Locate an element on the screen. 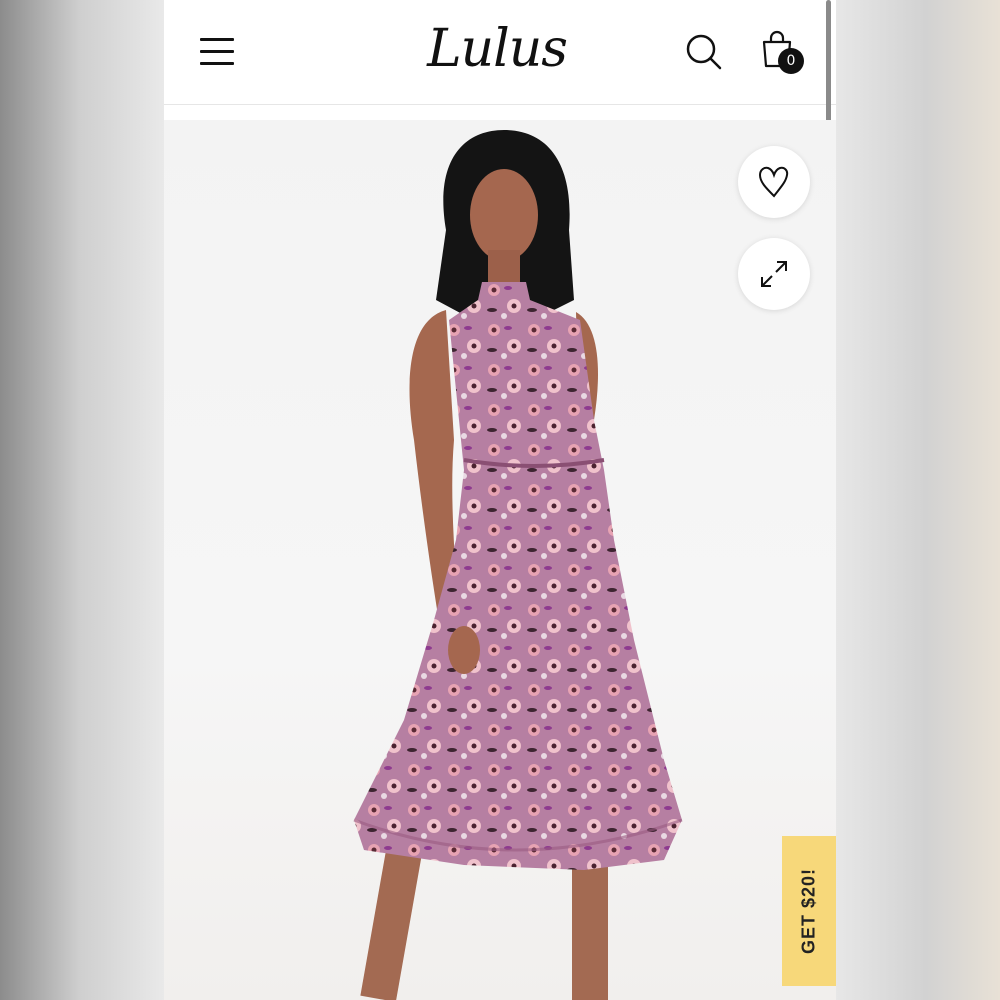 This screenshot has width=1000, height=1000. brand-logo: Lulus is located at coordinates (497, 49).